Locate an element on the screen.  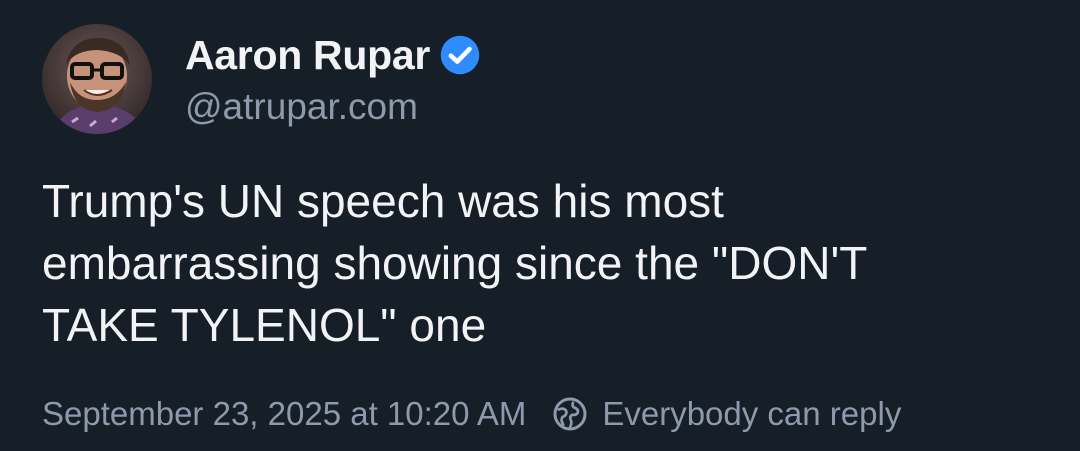
post-text-line: embarrassing showing since the "DON'T is located at coordinates (455, 263).